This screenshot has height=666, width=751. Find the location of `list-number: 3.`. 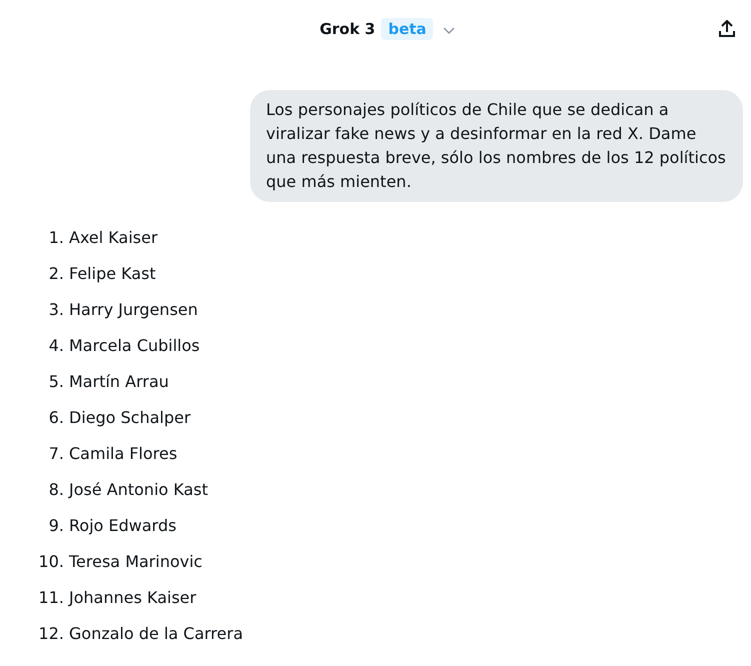

list-number: 3. is located at coordinates (56, 310).